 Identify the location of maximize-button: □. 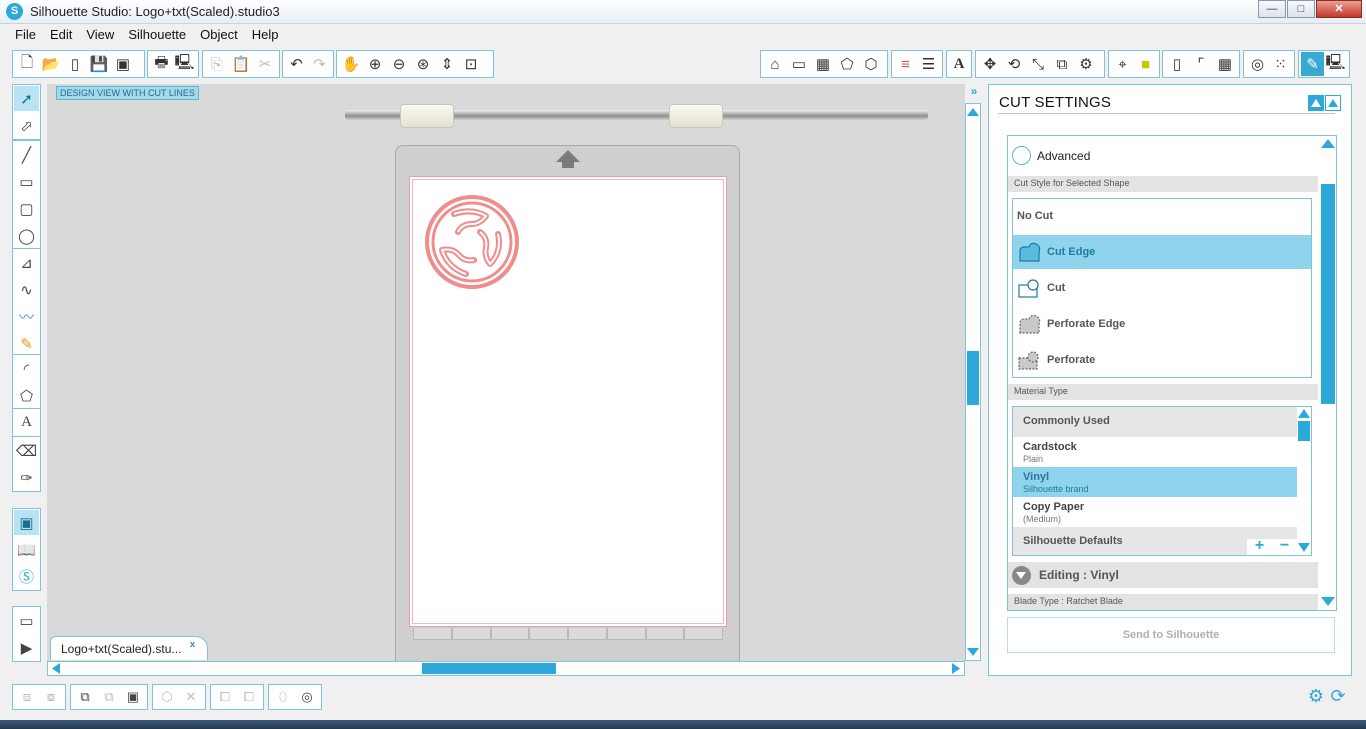
(1301, 9).